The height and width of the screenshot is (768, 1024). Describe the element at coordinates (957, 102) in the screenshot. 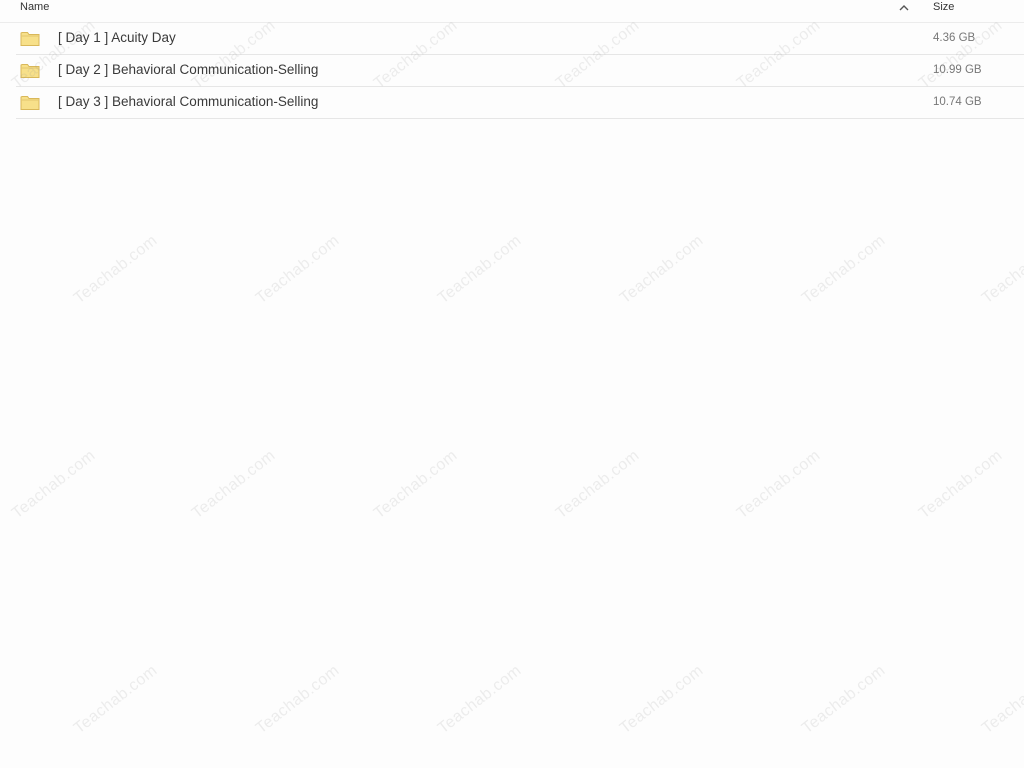

I see `file-size: 10.74 GB` at that location.